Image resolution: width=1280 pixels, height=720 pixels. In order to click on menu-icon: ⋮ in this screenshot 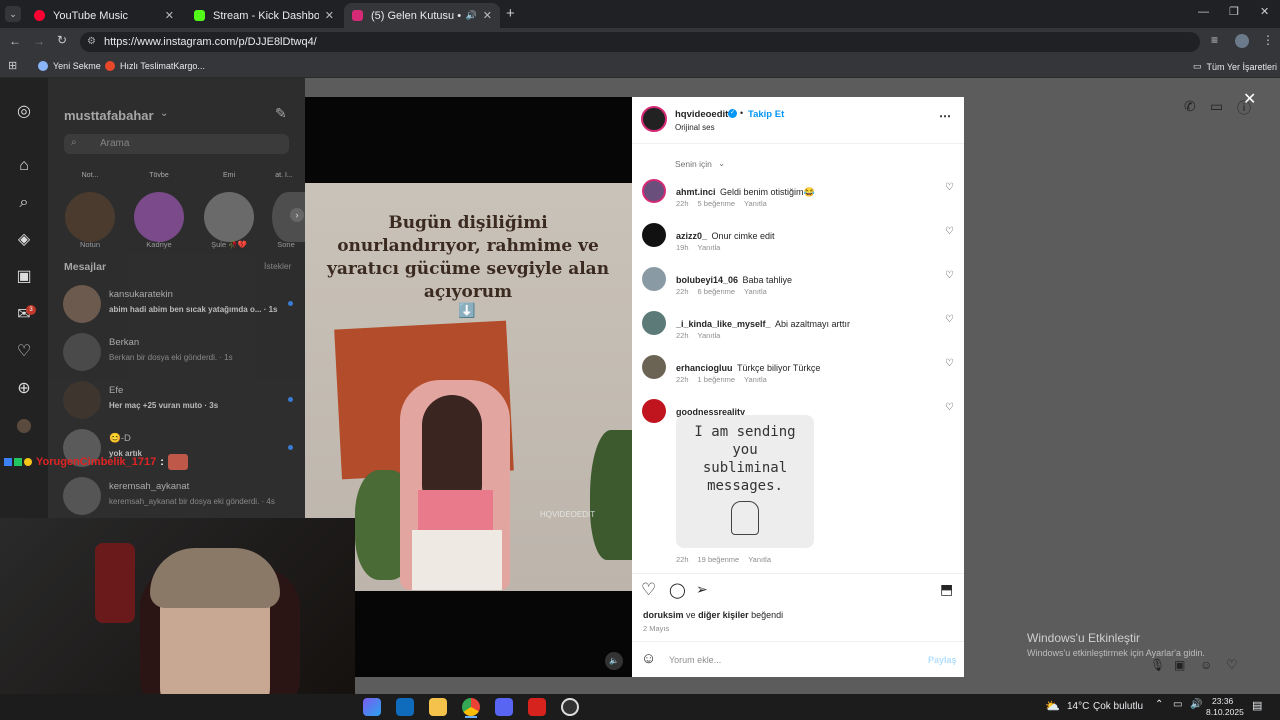, I will do `click(1268, 40)`.